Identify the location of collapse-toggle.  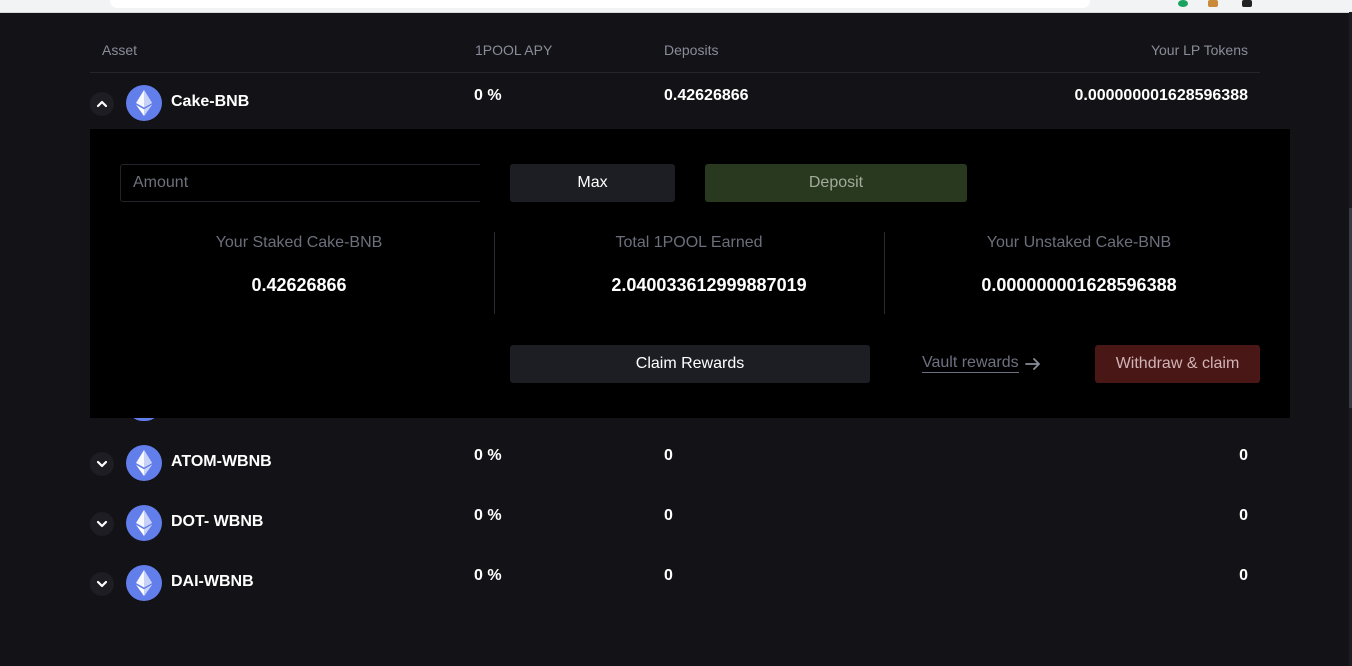
(102, 104).